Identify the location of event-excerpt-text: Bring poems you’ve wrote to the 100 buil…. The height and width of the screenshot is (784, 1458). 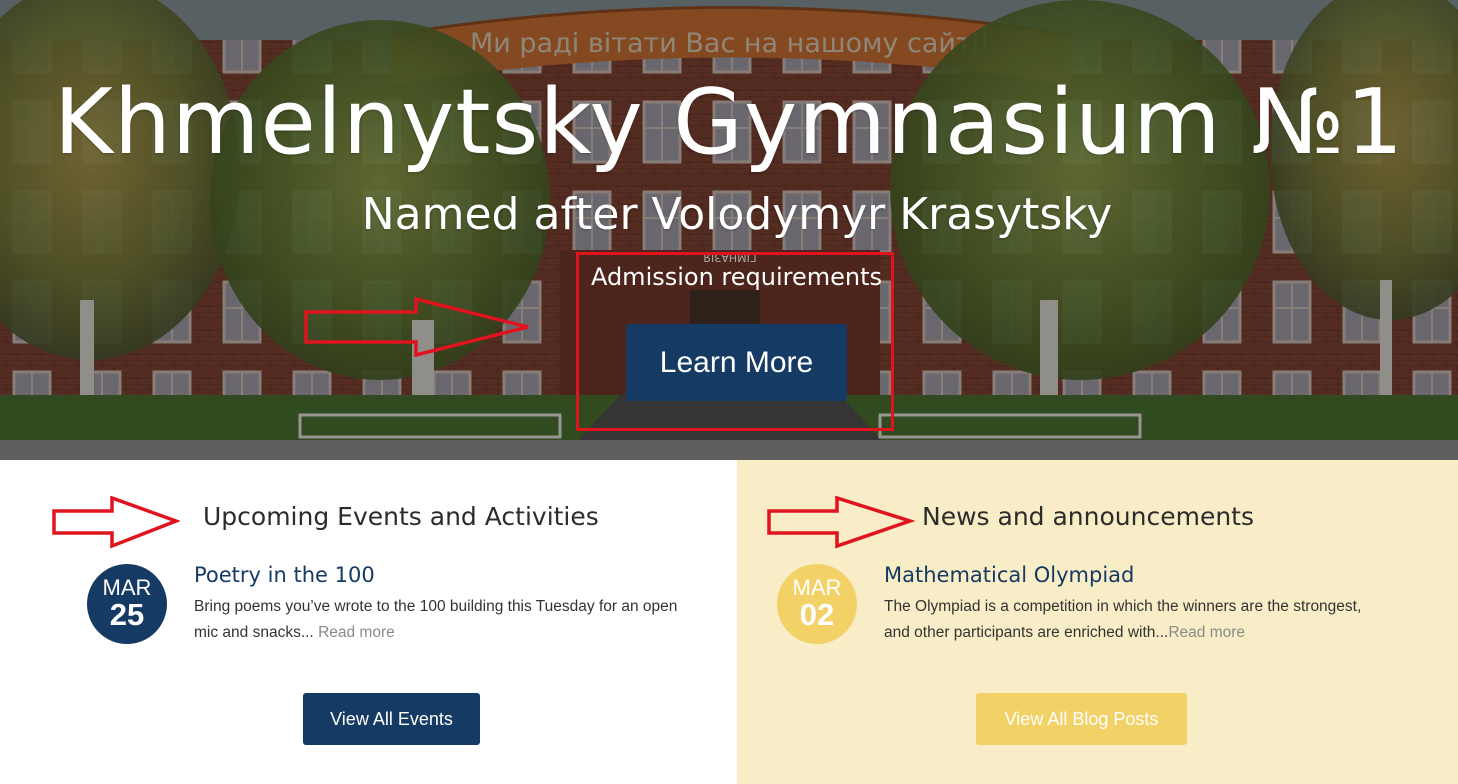
(436, 619).